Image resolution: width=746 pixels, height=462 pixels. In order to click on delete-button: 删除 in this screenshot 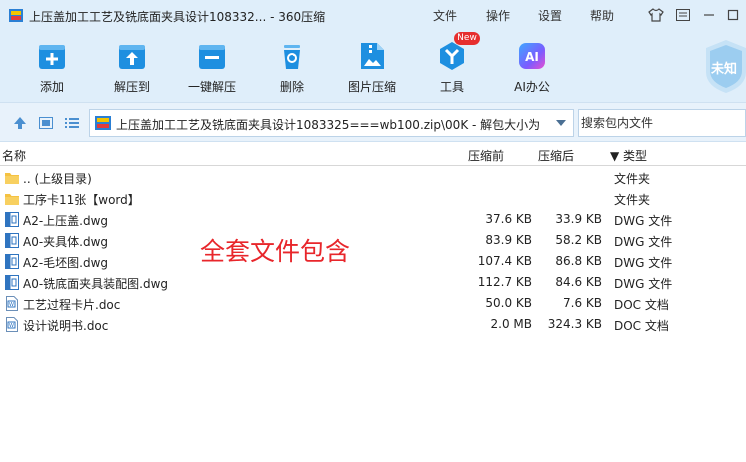, I will do `click(292, 67)`.